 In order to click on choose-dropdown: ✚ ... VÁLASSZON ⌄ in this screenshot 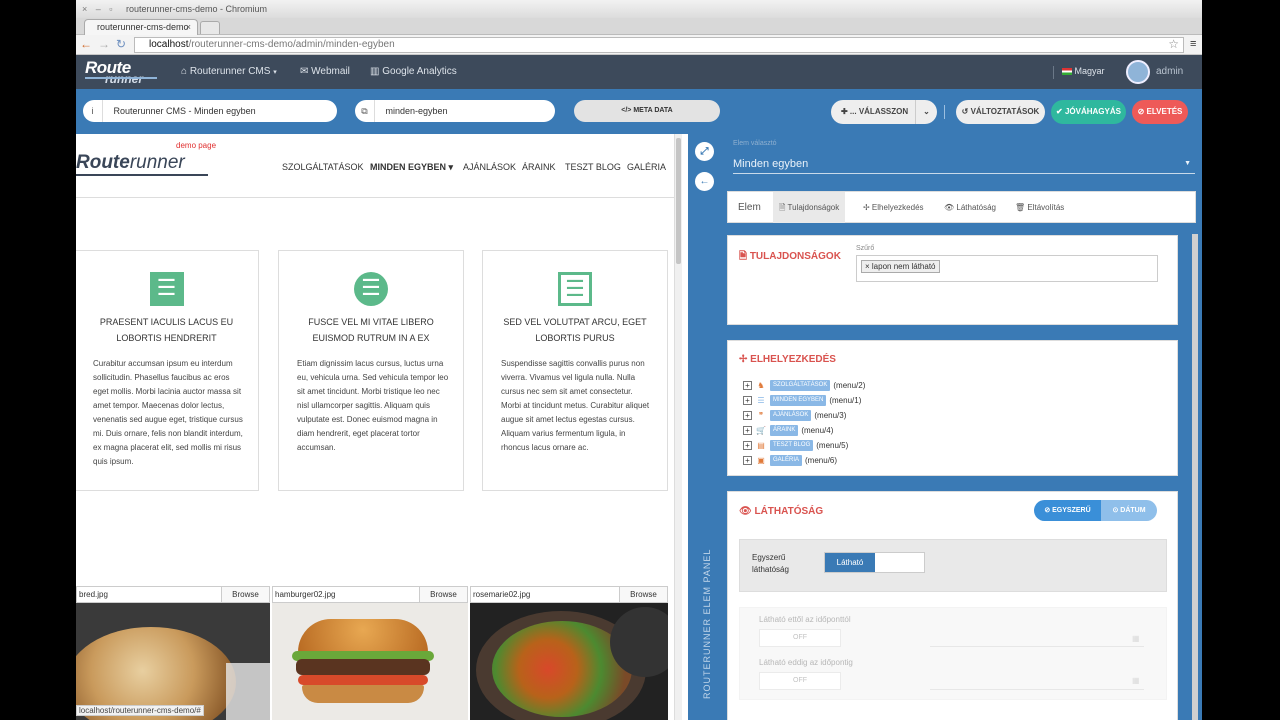, I will do `click(884, 112)`.